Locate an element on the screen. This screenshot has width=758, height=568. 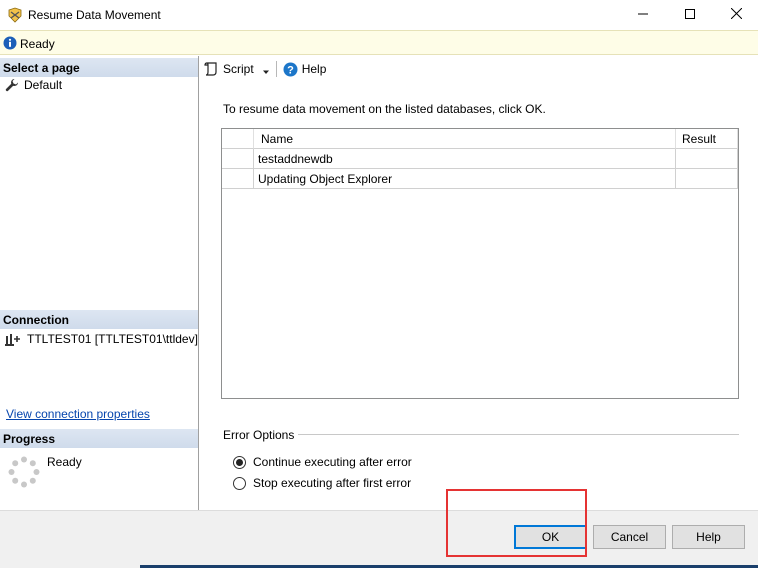
continue-on-error-radio is located at coordinates (239, 462).